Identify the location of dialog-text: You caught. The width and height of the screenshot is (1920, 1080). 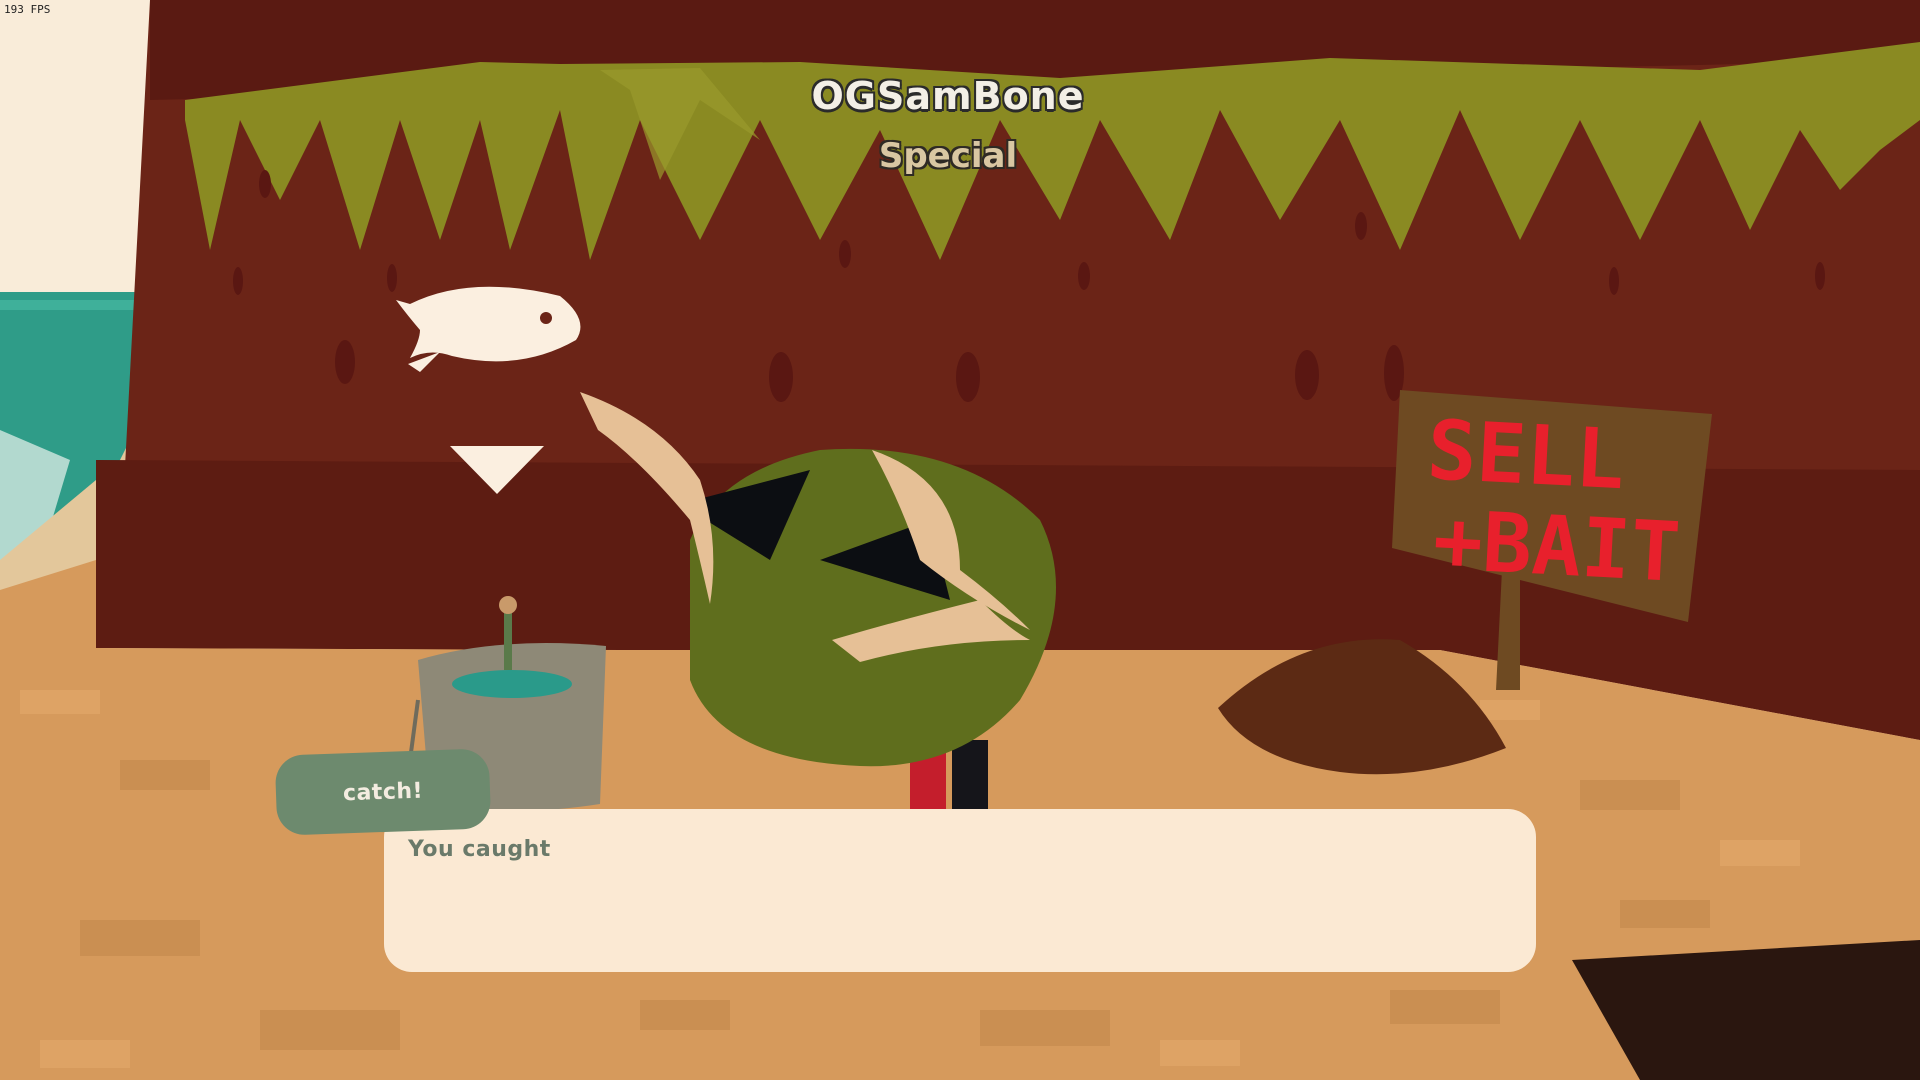
(479, 849).